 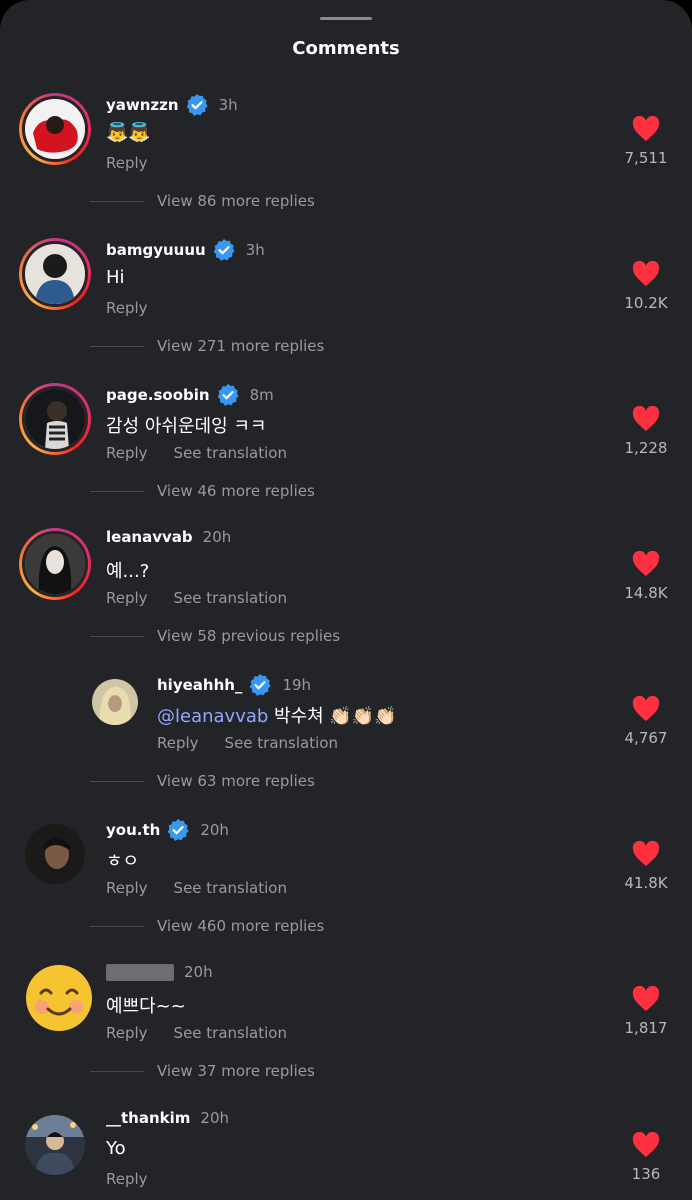 I want to click on like-count: 41.8K, so click(x=646, y=883).